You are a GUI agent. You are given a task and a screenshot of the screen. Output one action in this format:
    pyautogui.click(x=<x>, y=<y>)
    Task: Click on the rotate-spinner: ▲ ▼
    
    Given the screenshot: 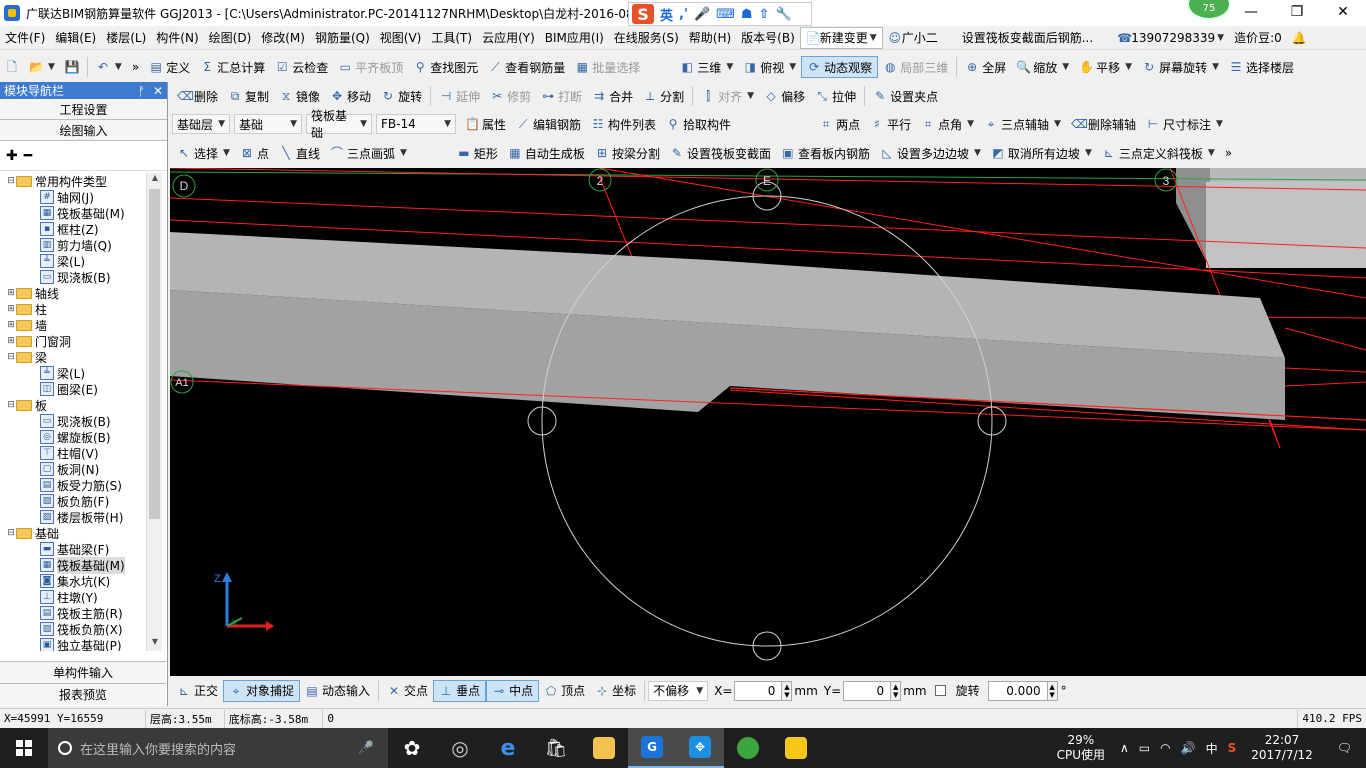 What is the action you would take?
    pyautogui.click(x=1052, y=690)
    